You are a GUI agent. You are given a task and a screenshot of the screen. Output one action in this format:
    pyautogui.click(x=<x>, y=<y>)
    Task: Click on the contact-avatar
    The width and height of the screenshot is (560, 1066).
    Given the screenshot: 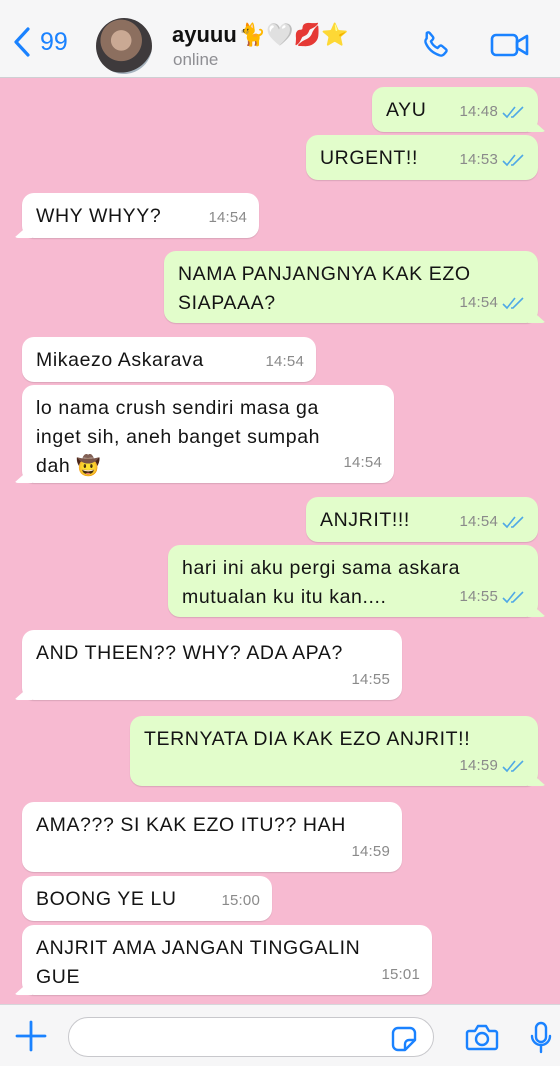 What is the action you would take?
    pyautogui.click(x=124, y=46)
    